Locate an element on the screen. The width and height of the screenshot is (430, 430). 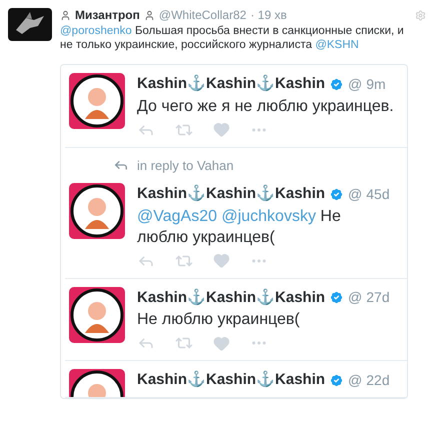
timestamp: 9m is located at coordinates (376, 84).